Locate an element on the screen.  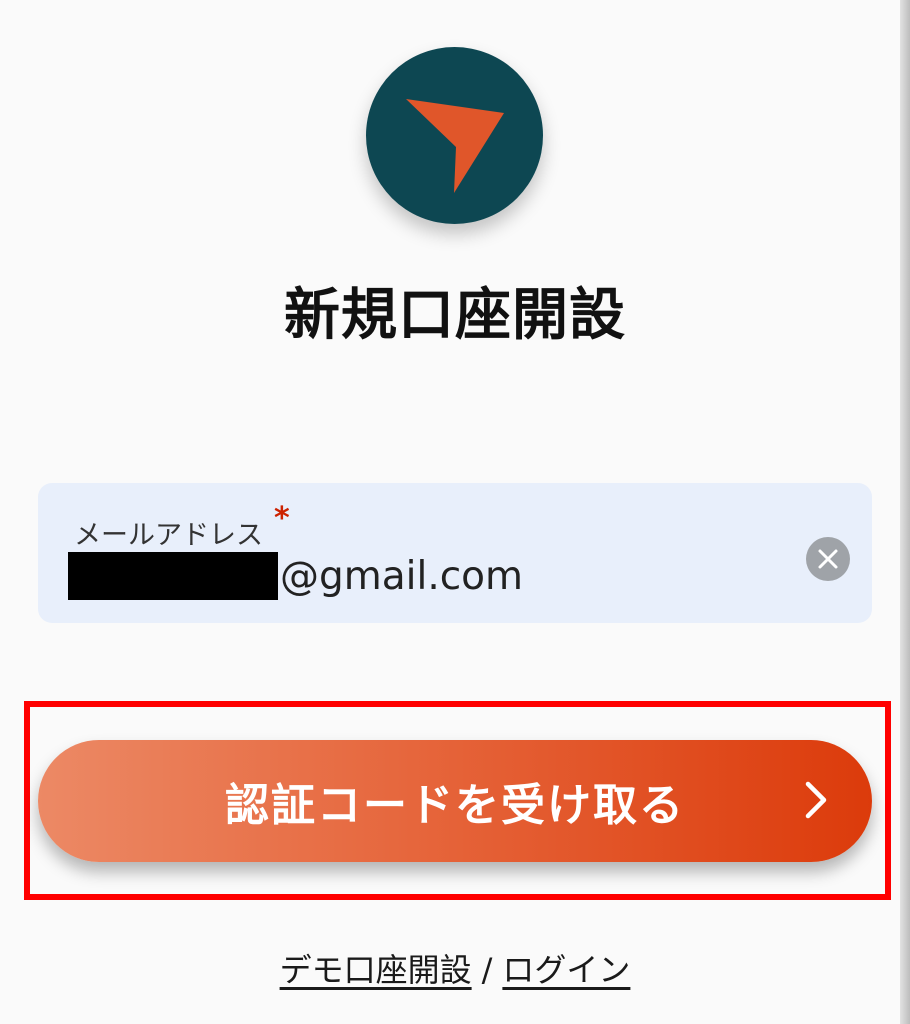
receive-code-button: 認証コードを受け取る is located at coordinates (455, 801).